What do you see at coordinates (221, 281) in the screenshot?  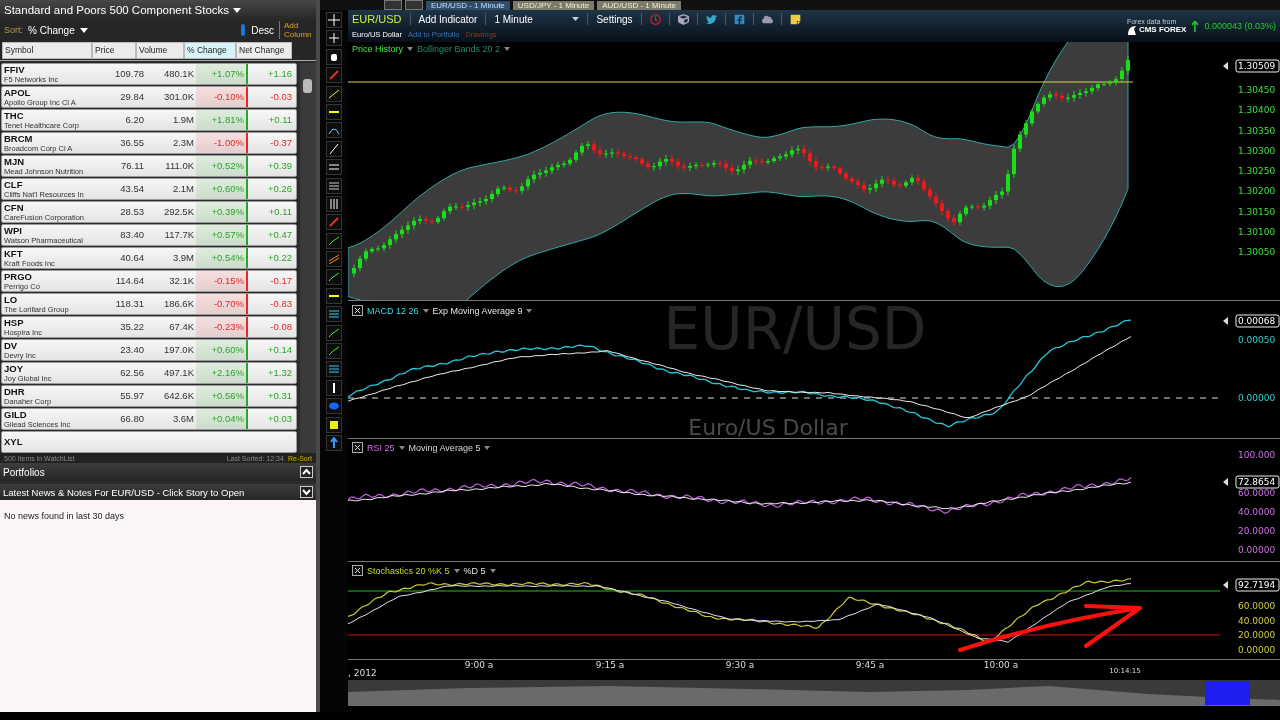 I see `percent-change-cell: -0.15%` at bounding box center [221, 281].